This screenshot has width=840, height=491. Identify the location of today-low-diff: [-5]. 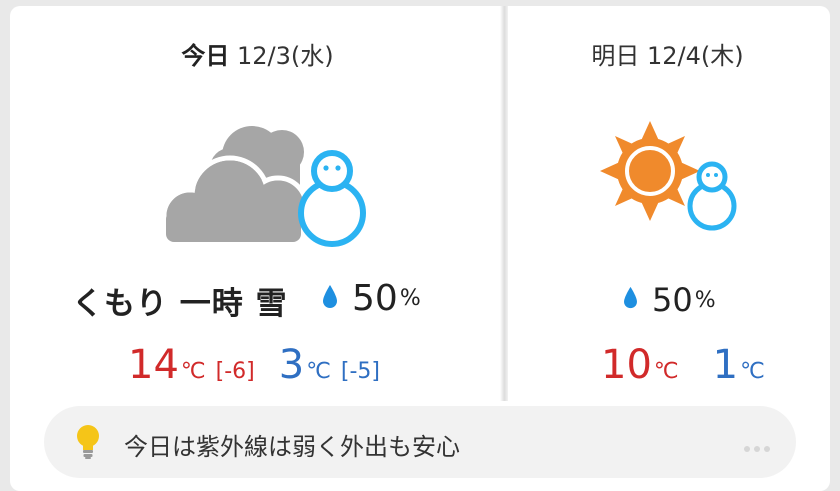
(360, 371).